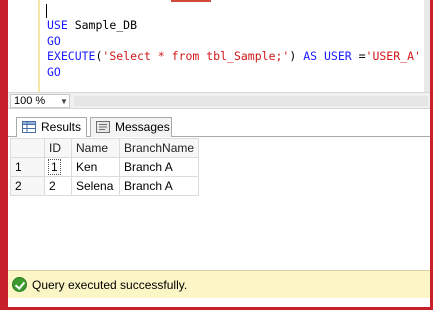 Image resolution: width=433 pixels, height=310 pixels. What do you see at coordinates (30, 101) in the screenshot?
I see `zoom-value: 100 %` at bounding box center [30, 101].